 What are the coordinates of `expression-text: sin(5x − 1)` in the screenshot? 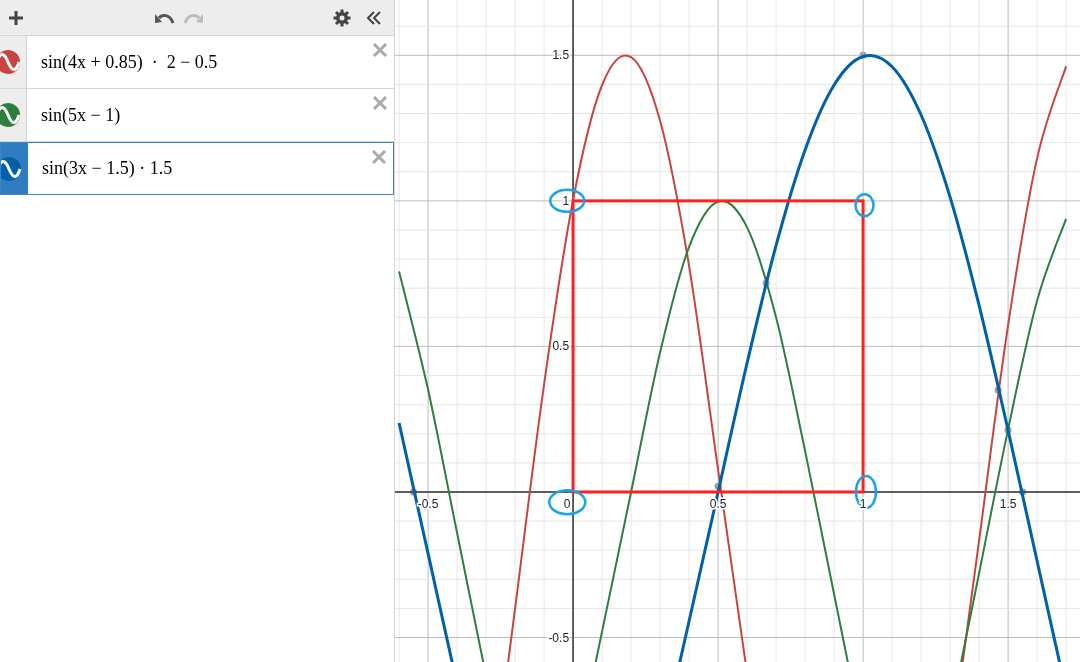 It's located at (81, 115).